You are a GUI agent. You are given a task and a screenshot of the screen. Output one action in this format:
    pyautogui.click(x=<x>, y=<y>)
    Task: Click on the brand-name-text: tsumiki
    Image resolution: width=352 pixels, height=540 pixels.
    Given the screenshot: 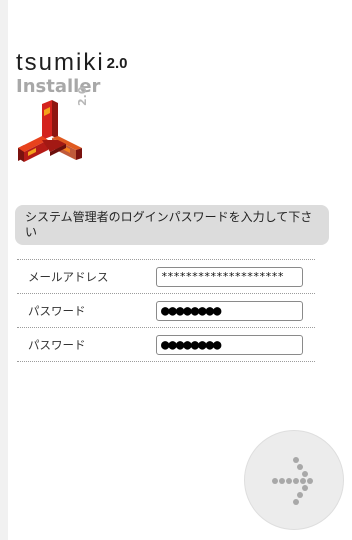 What is the action you would take?
    pyautogui.click(x=60, y=62)
    